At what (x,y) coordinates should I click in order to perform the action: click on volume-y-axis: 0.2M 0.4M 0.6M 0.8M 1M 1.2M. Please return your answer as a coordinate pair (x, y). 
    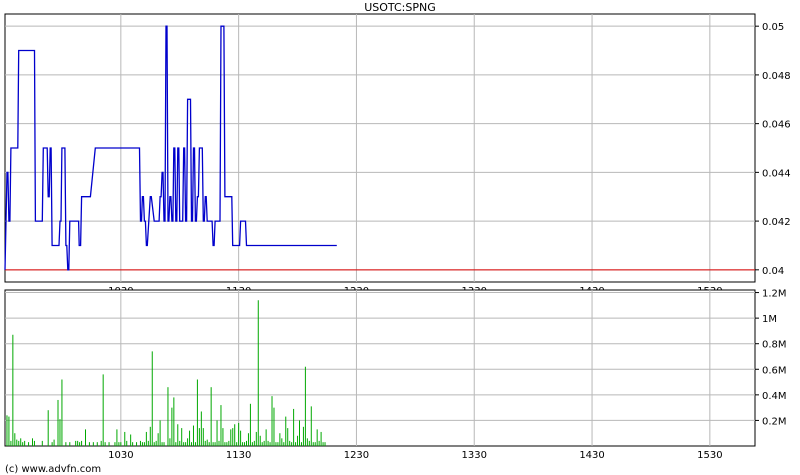
    Looking at the image, I should click on (771, 358).